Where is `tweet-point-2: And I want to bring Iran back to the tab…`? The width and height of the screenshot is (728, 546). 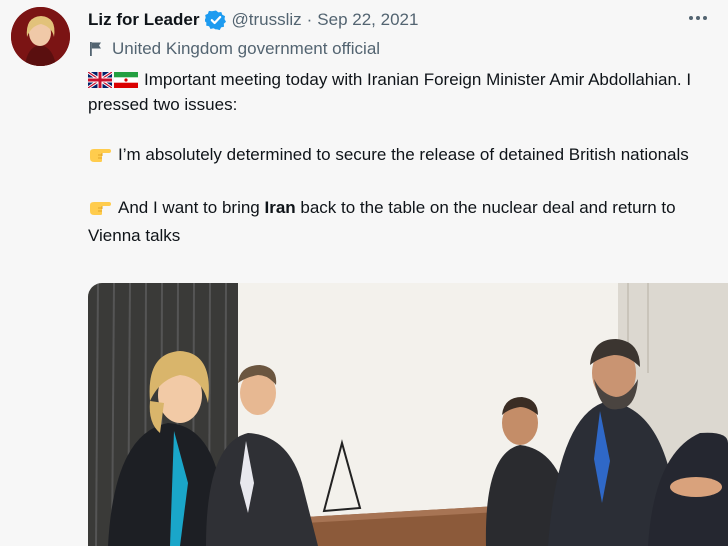 tweet-point-2: And I want to bring Iran back to the tab… is located at coordinates (404, 221).